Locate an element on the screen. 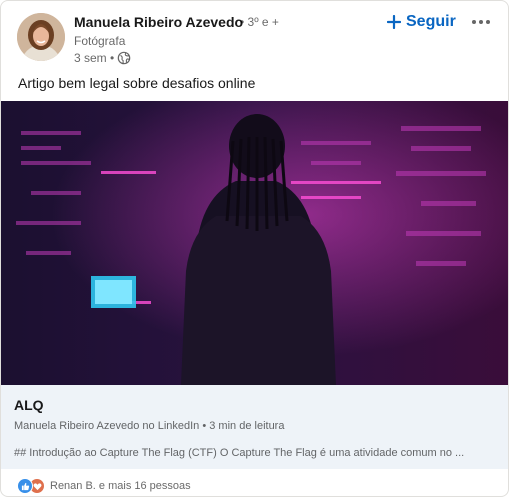  post-timestamp: 3 sem • is located at coordinates (94, 58).